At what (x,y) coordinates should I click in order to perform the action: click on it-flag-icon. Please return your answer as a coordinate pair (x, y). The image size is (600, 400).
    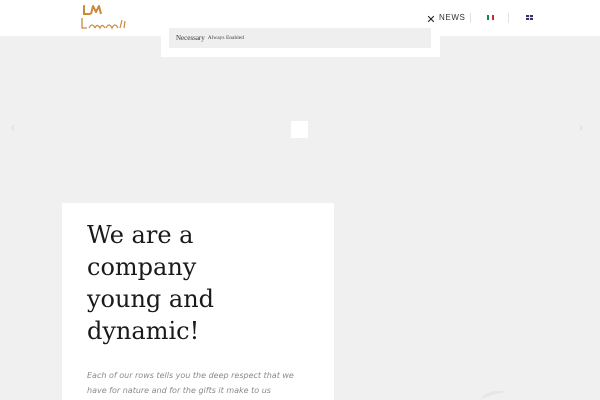
    Looking at the image, I should click on (490, 17).